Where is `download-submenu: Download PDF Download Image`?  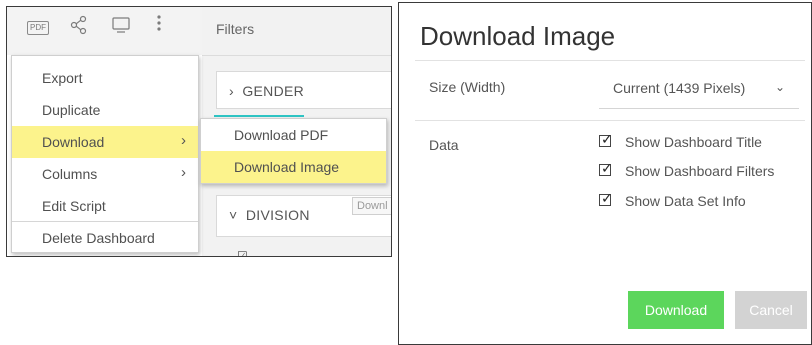 download-submenu: Download PDF Download Image is located at coordinates (293, 151).